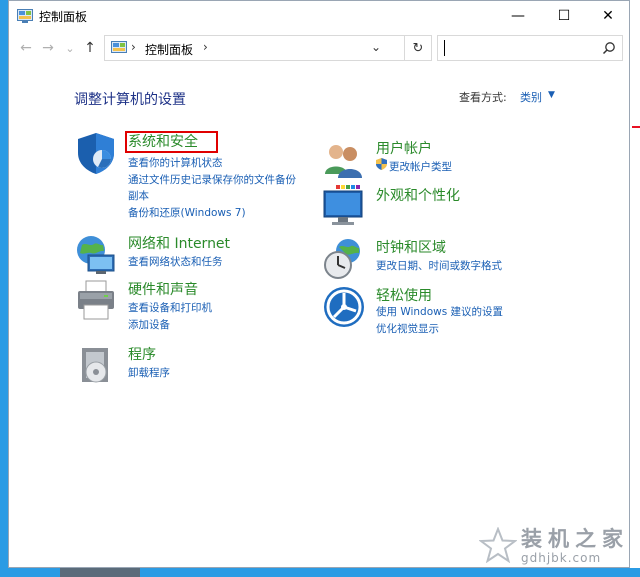 Image resolution: width=640 pixels, height=577 pixels. What do you see at coordinates (420, 166) in the screenshot?
I see `link-change-account-type: 更改帐户类型` at bounding box center [420, 166].